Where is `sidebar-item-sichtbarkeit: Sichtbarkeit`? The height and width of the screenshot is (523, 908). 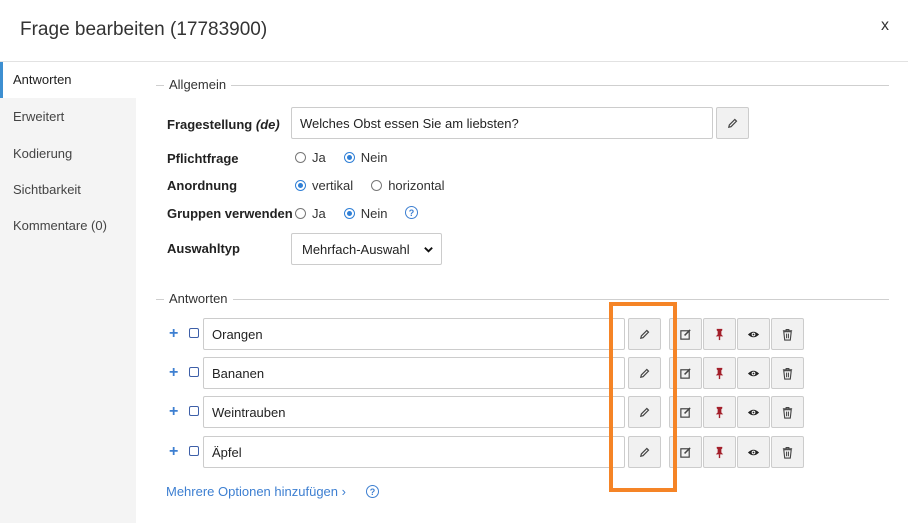 sidebar-item-sichtbarkeit: Sichtbarkeit is located at coordinates (68, 190).